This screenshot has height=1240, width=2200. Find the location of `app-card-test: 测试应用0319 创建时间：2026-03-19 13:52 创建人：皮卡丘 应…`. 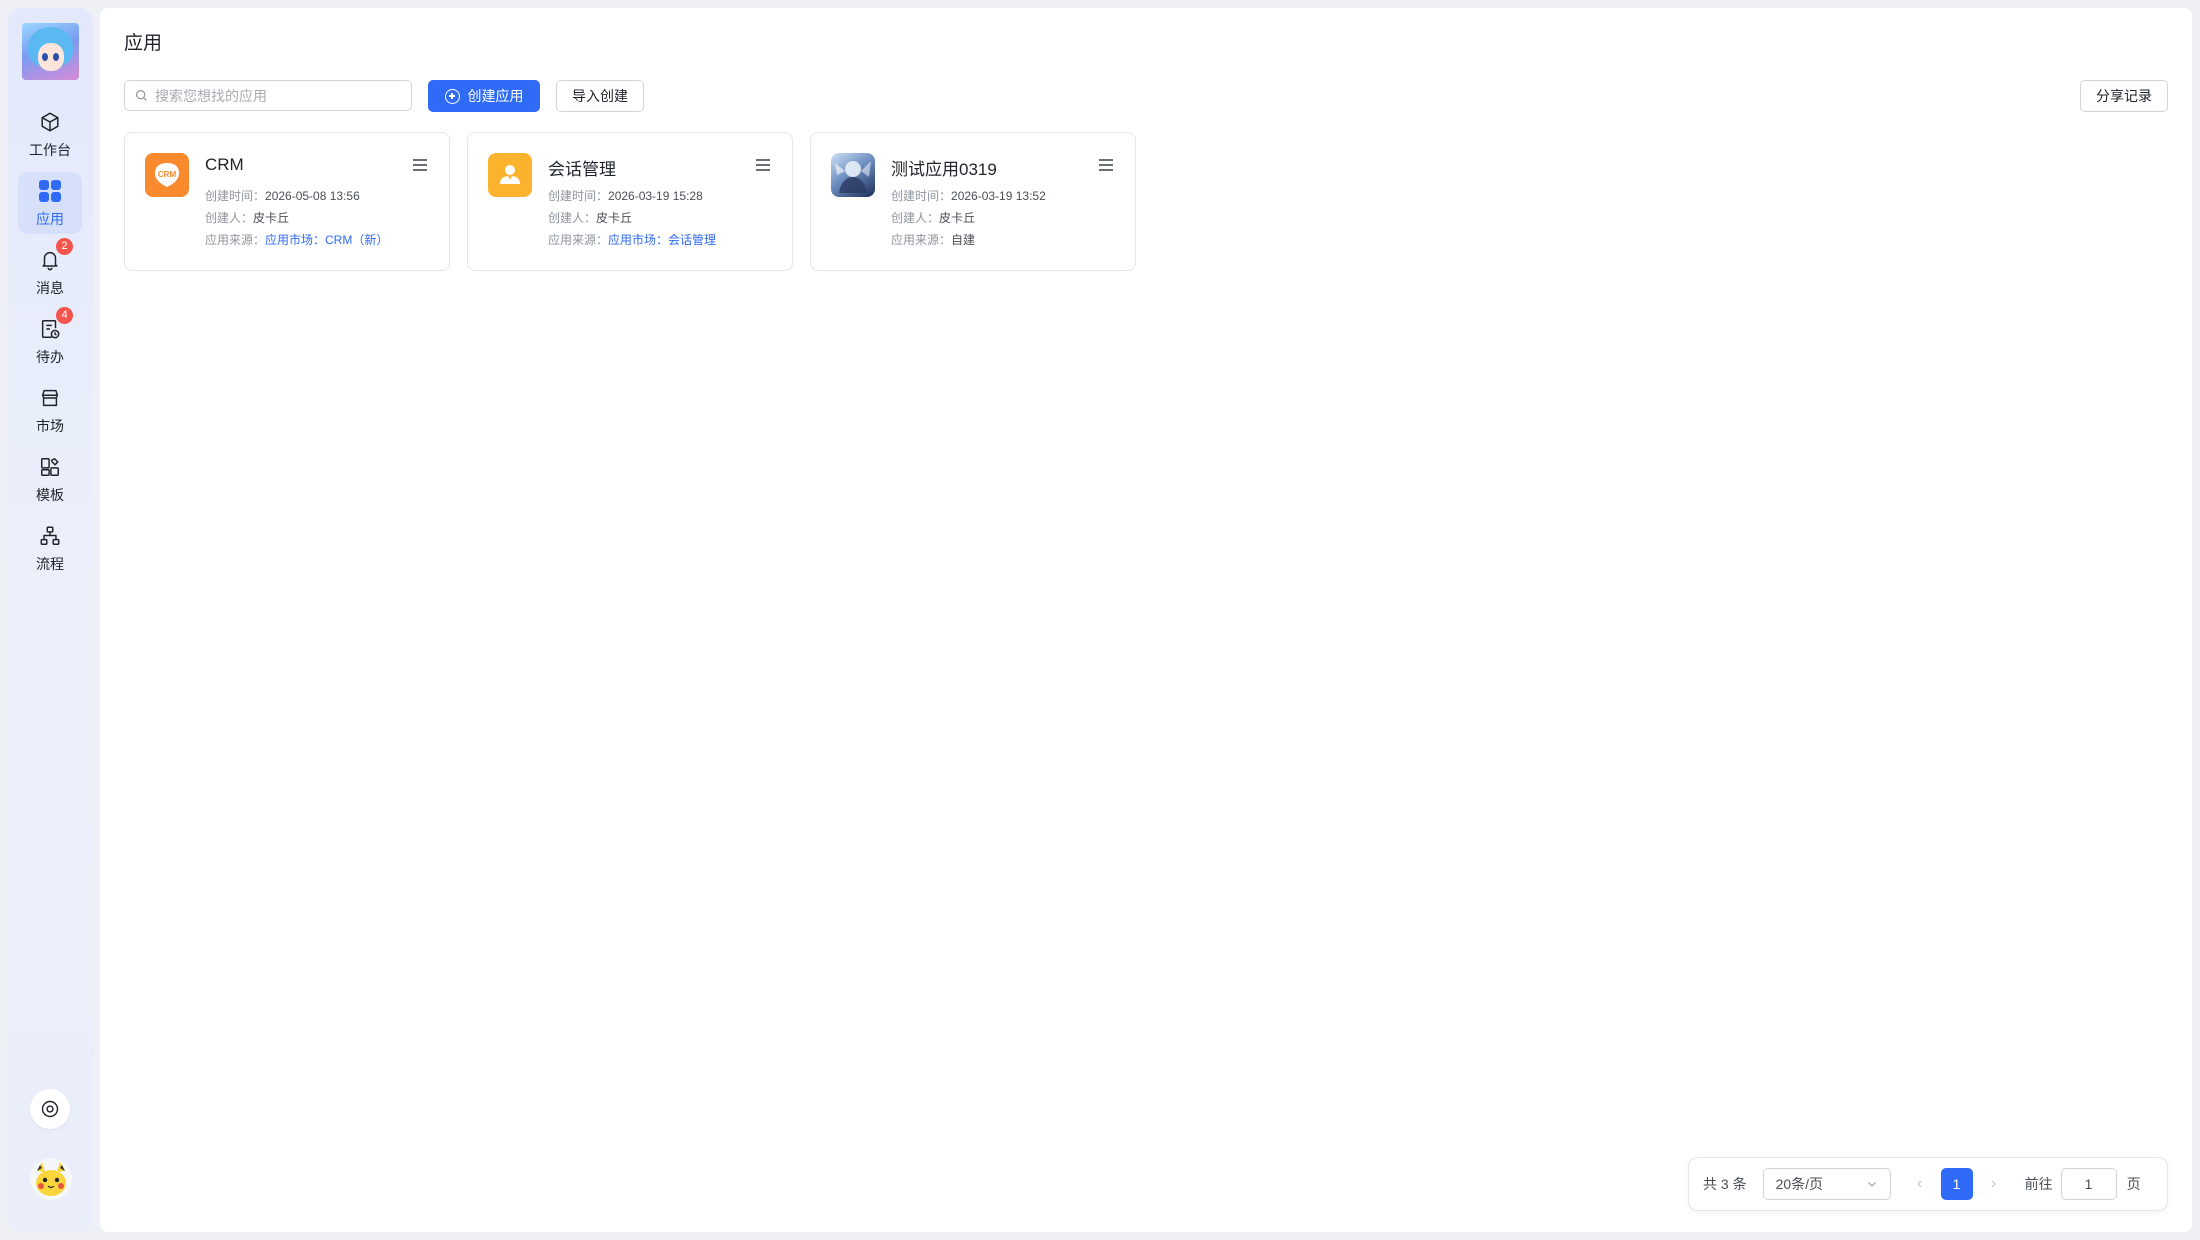

app-card-test: 测试应用0319 创建时间：2026-03-19 13:52 创建人：皮卡丘 应… is located at coordinates (973, 201).